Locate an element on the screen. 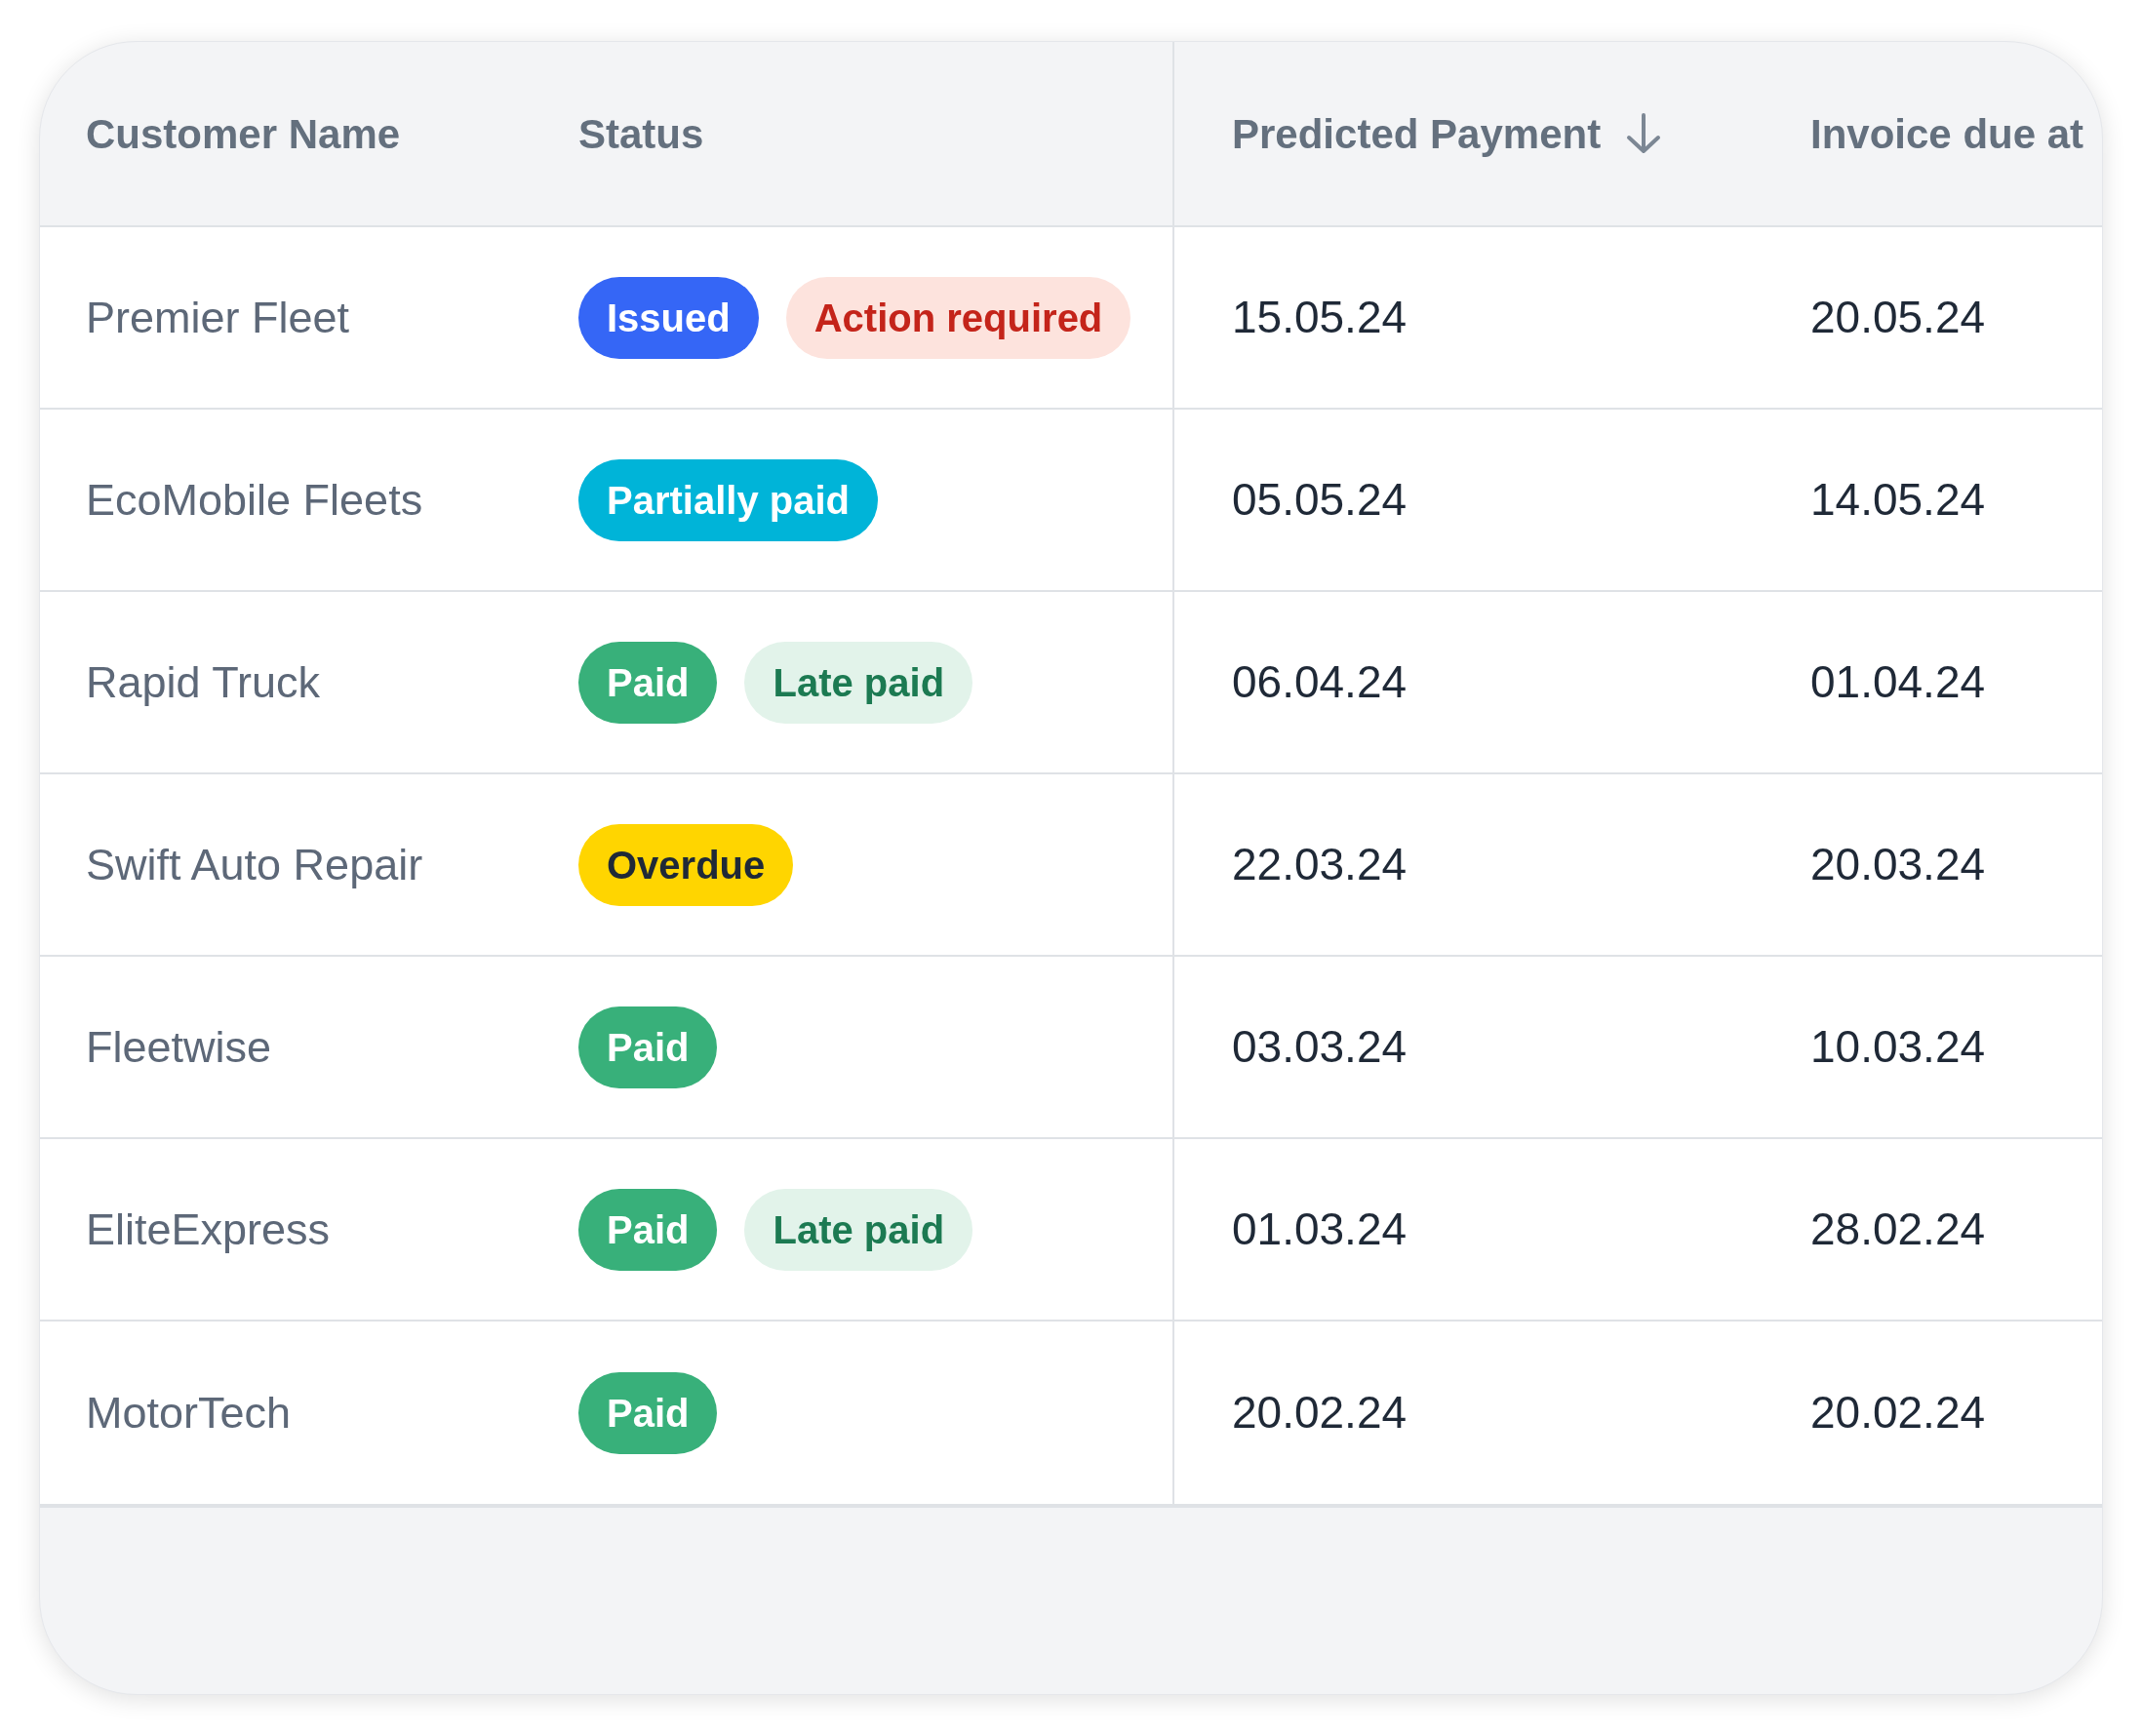  date-cell-text: 14.05.24 is located at coordinates (1898, 500).